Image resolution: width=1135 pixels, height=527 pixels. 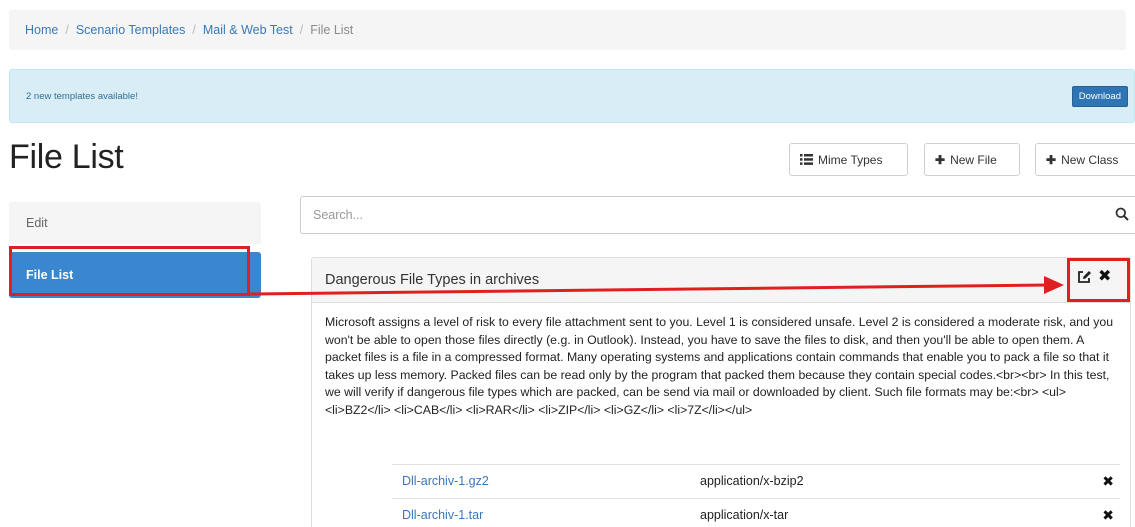 I want to click on file-link: Dll-archiv-1.tar, so click(x=442, y=515).